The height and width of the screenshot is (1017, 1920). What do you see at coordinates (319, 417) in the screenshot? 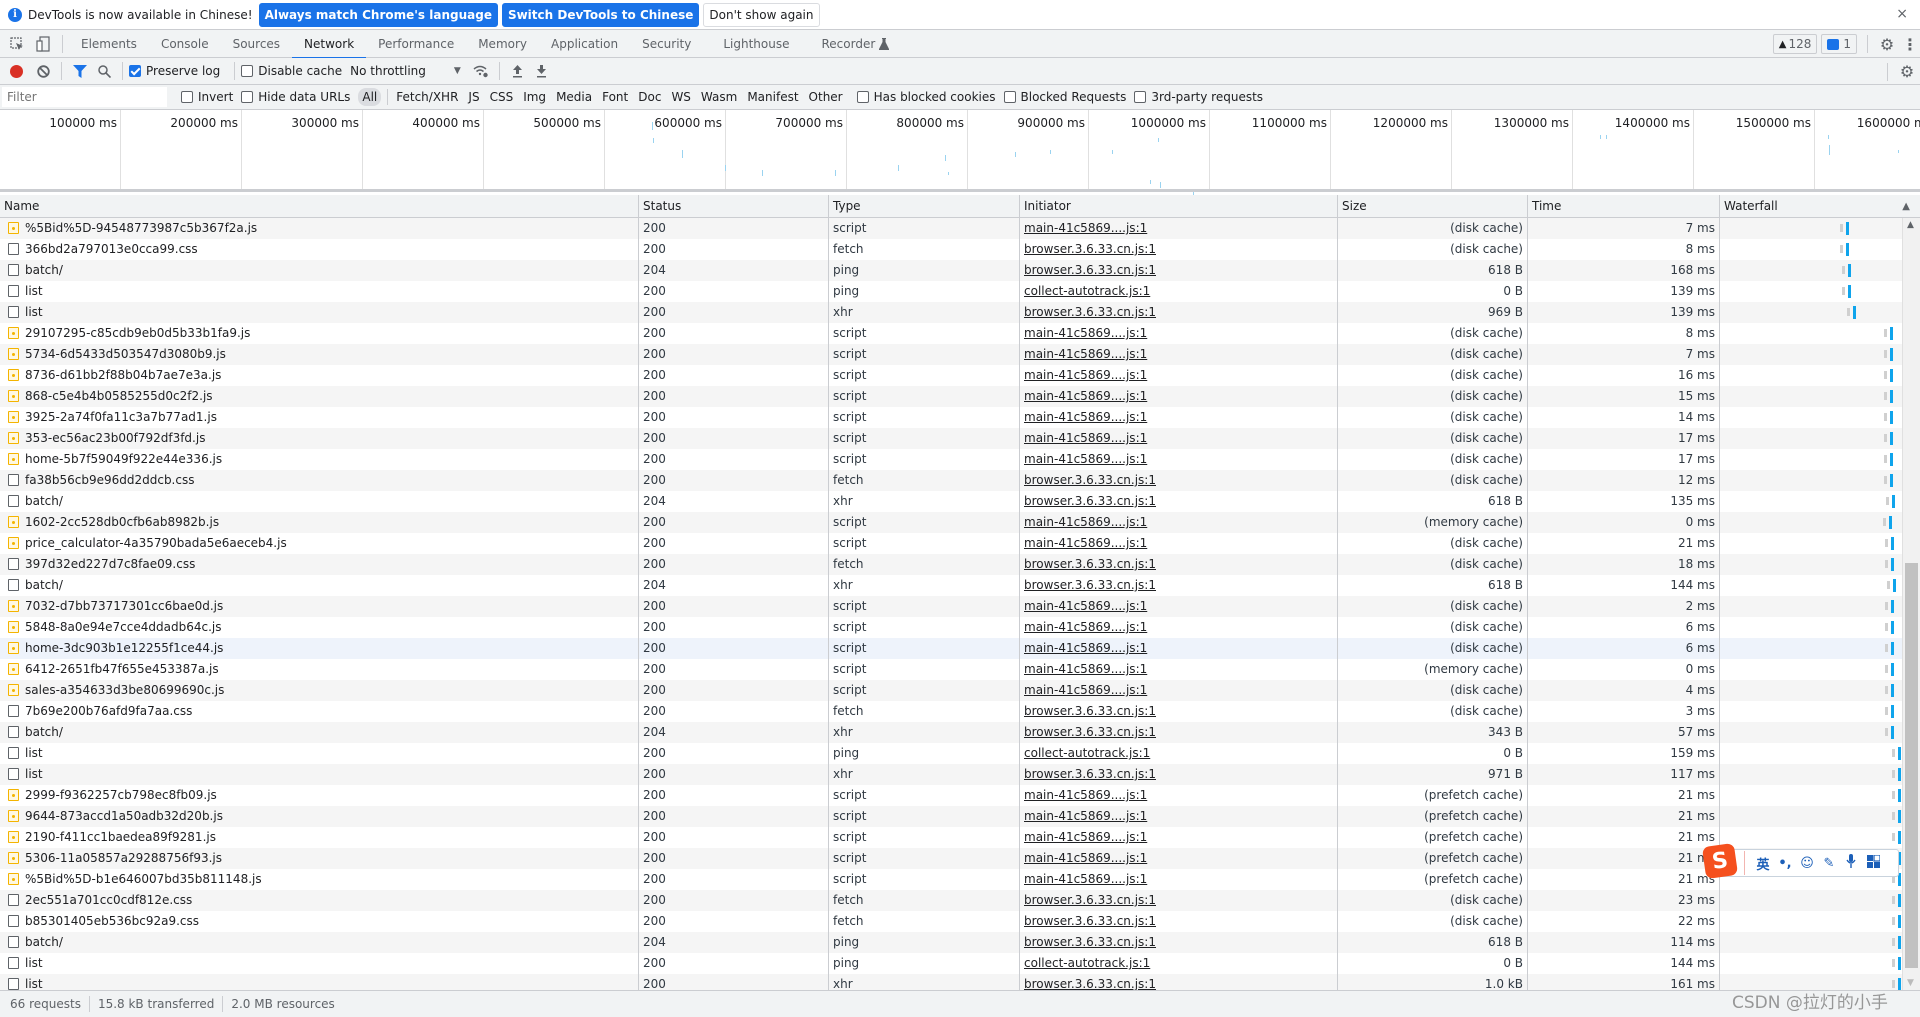
I see `request-name-cell: 3925-2a74f0fa11c3a7b77ad1.js` at bounding box center [319, 417].